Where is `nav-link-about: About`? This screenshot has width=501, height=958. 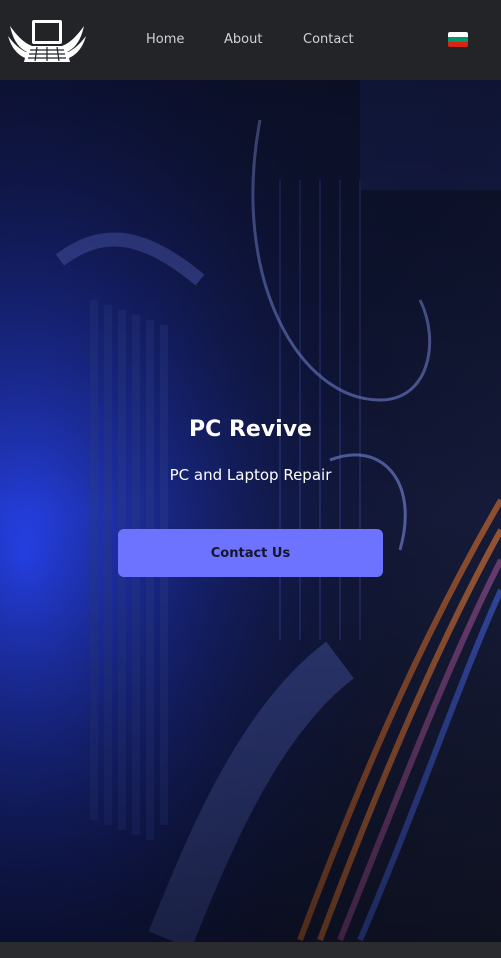 nav-link-about: About is located at coordinates (243, 40).